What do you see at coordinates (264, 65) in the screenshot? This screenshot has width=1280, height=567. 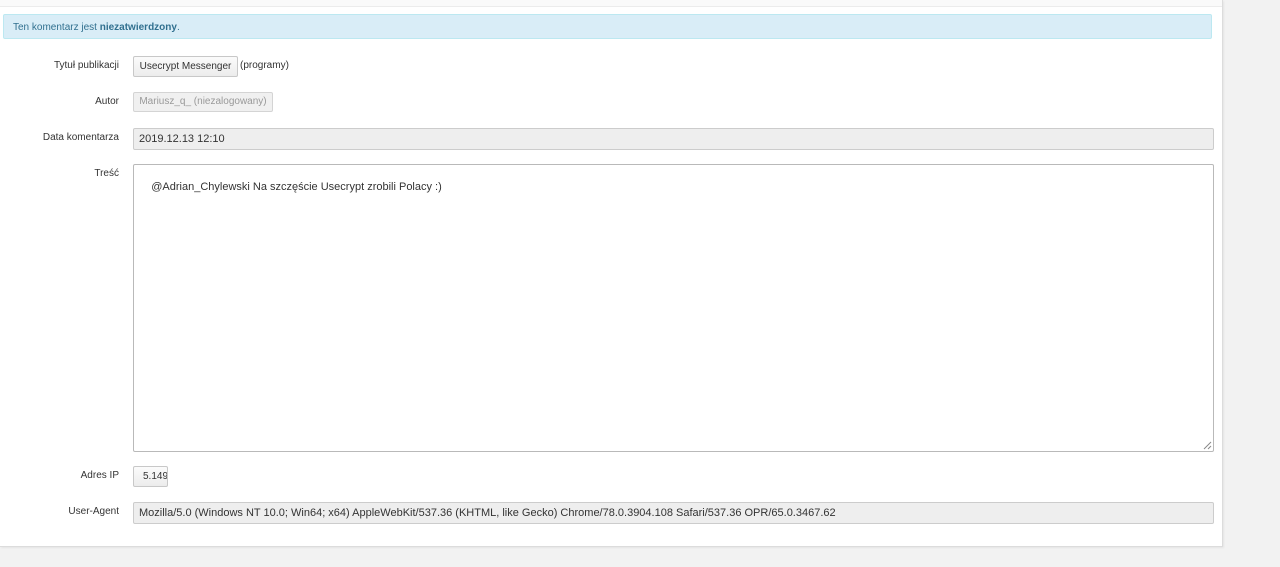 I see `publication-category: (programy)` at bounding box center [264, 65].